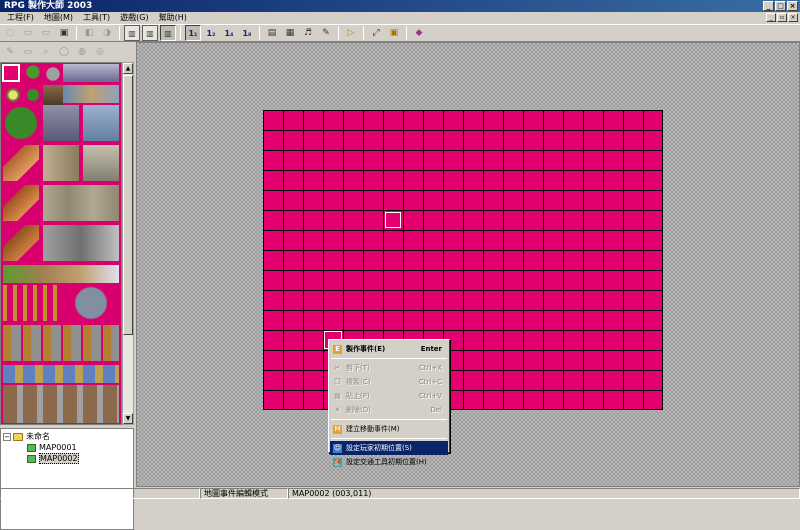 The width and height of the screenshot is (800, 530). I want to click on zoom-1-4-button: 1₄, so click(229, 33).